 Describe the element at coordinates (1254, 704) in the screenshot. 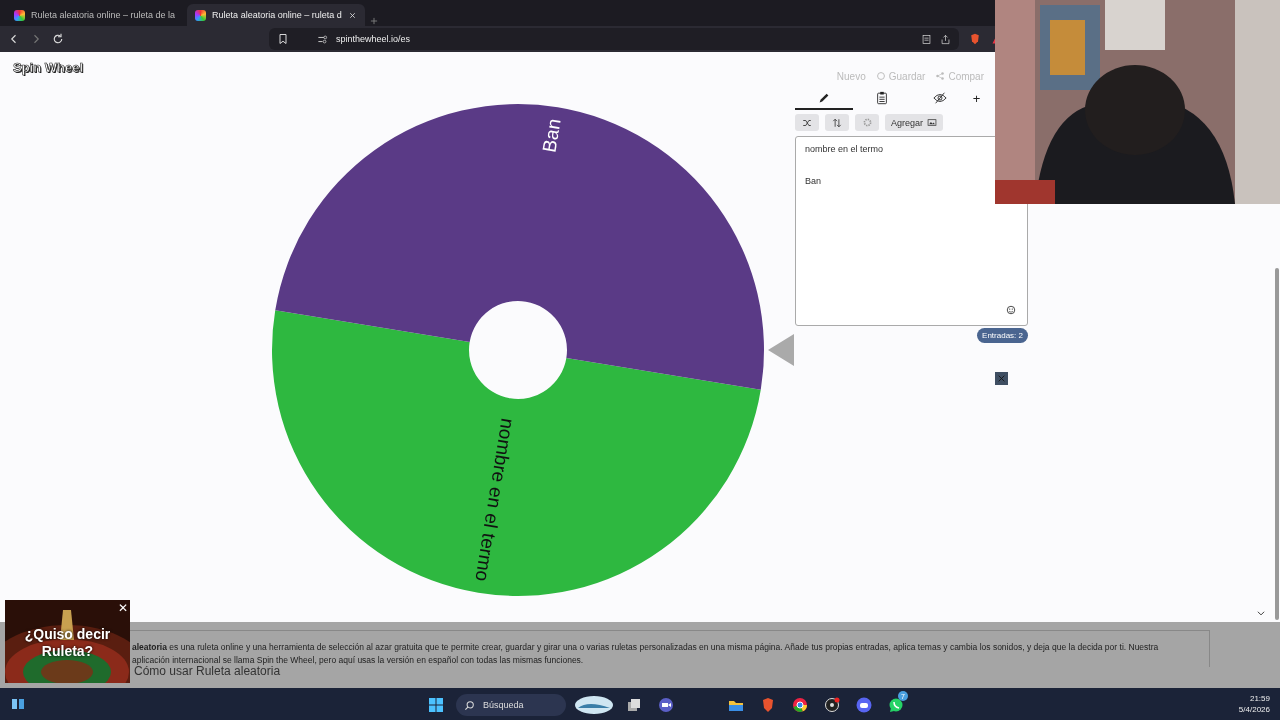

I see `clock: 21:59 5/4/2026` at that location.